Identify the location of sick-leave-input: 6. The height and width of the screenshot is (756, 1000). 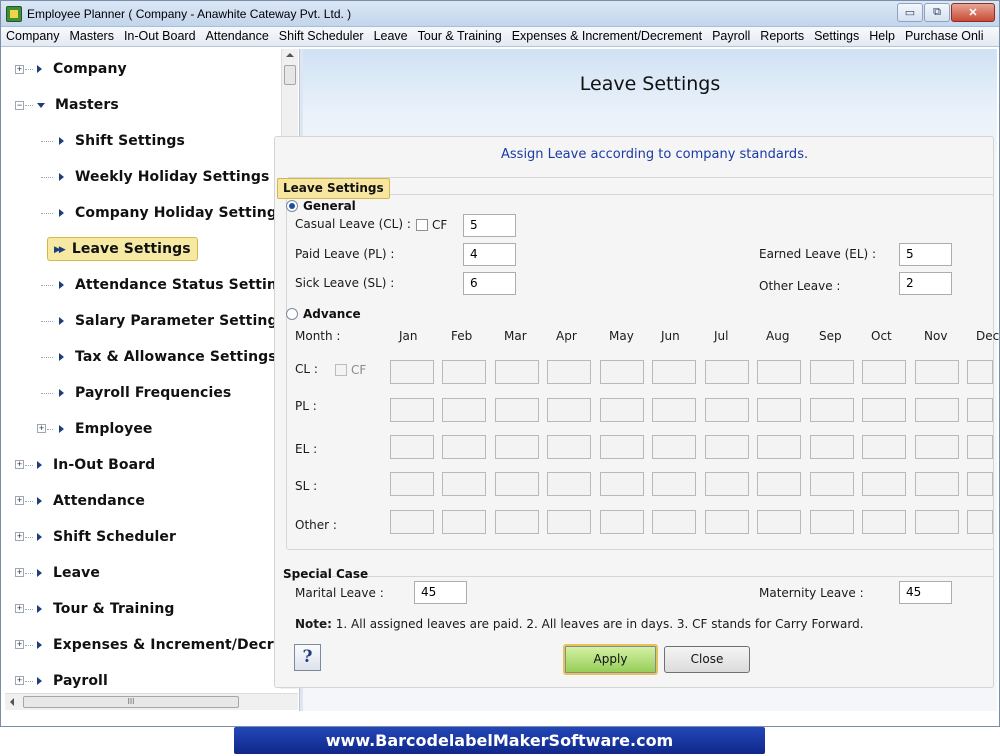
(489, 283).